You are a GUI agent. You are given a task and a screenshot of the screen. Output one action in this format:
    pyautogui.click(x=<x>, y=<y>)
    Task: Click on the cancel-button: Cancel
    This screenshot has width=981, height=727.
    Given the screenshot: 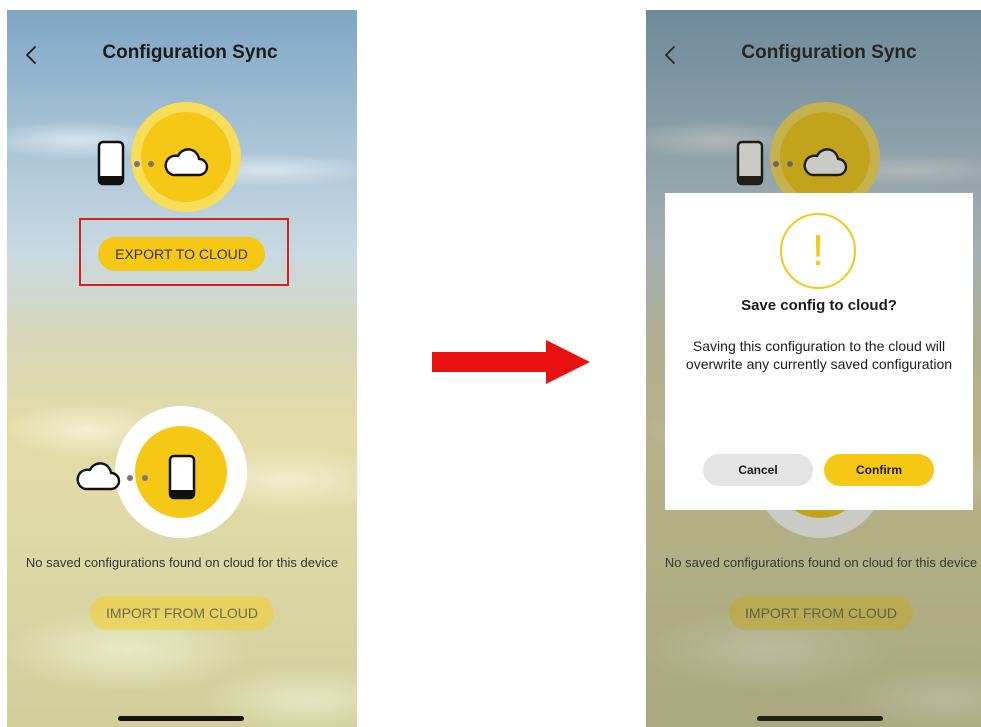 What is the action you would take?
    pyautogui.click(x=758, y=470)
    